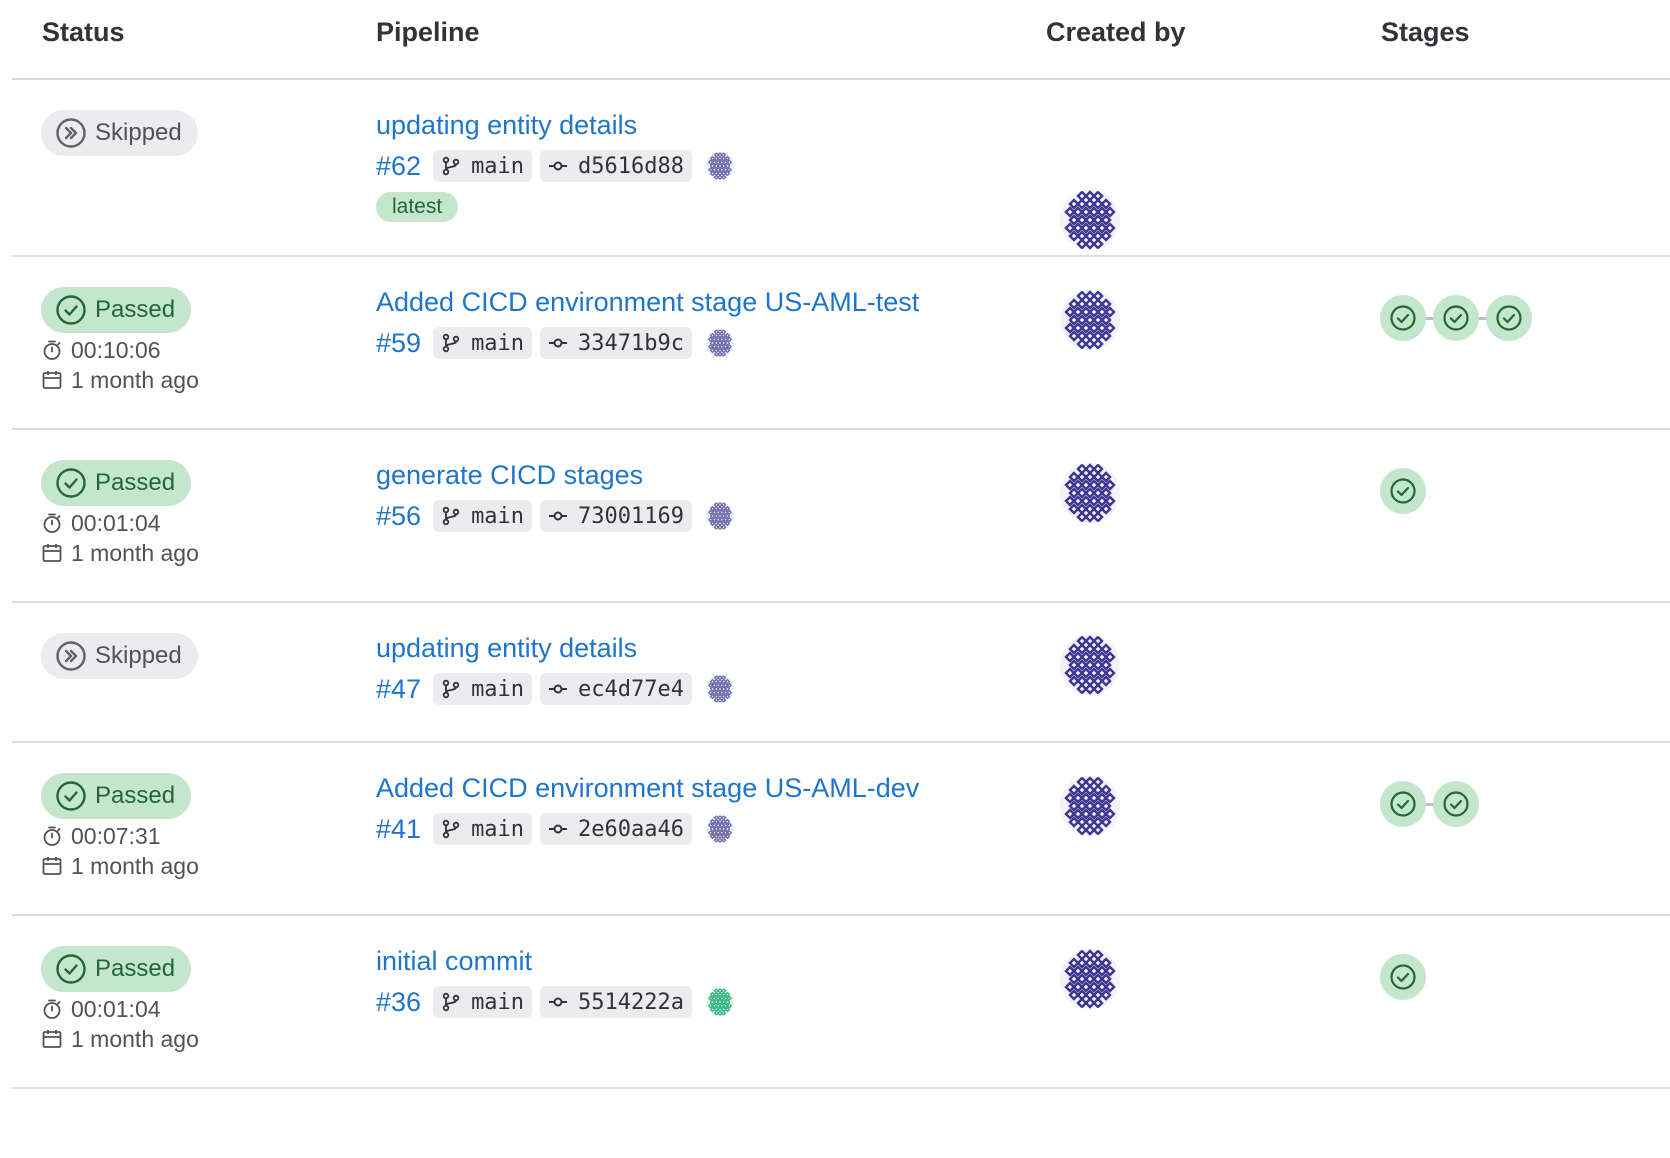 The height and width of the screenshot is (1158, 1670). Describe the element at coordinates (398, 1002) in the screenshot. I see `pipeline-id-link: #36` at that location.